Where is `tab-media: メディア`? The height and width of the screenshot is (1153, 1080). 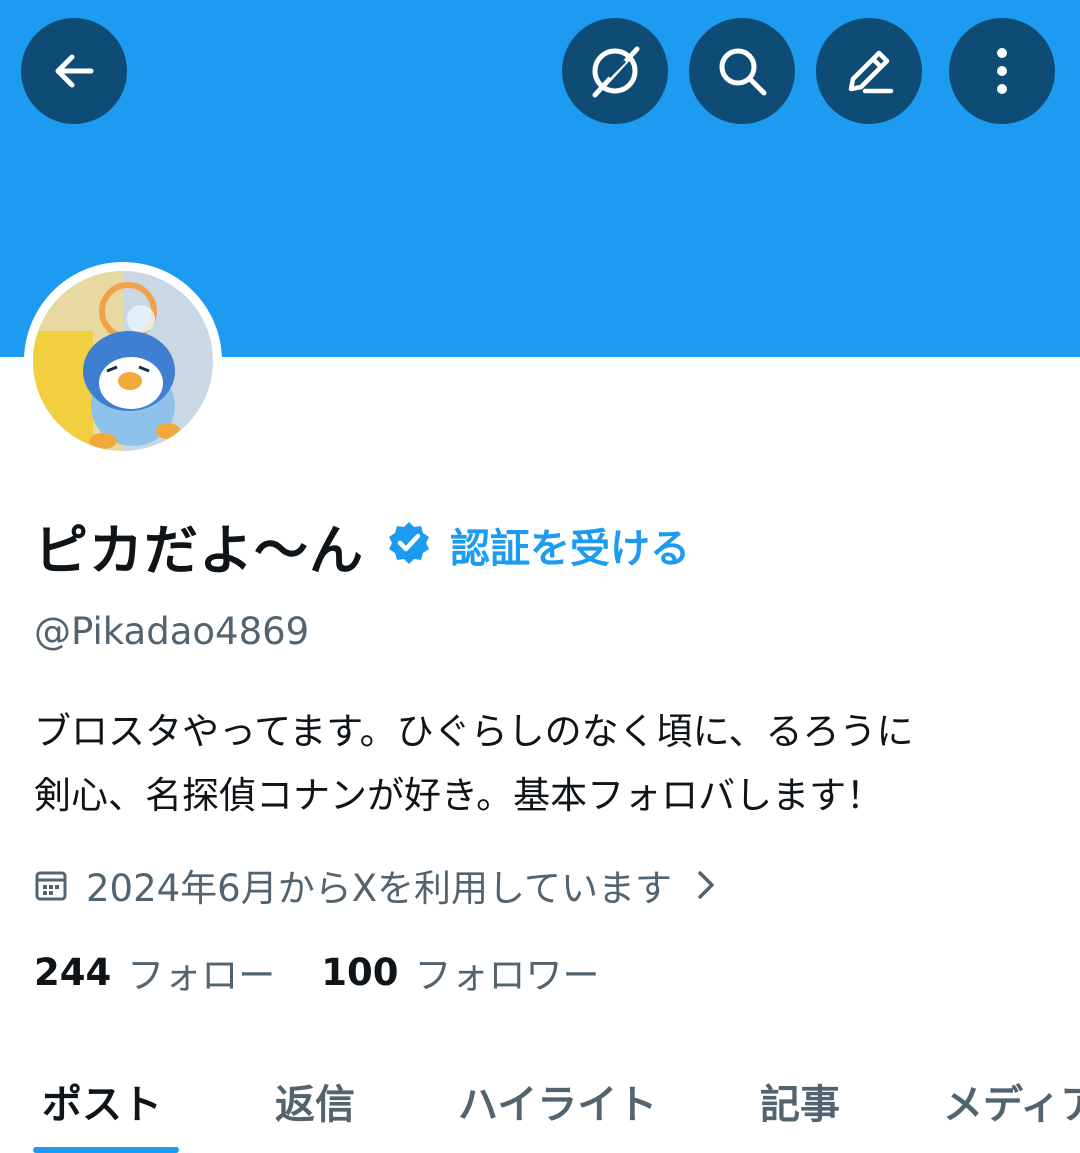
tab-media: メディア is located at coordinates (1011, 1101).